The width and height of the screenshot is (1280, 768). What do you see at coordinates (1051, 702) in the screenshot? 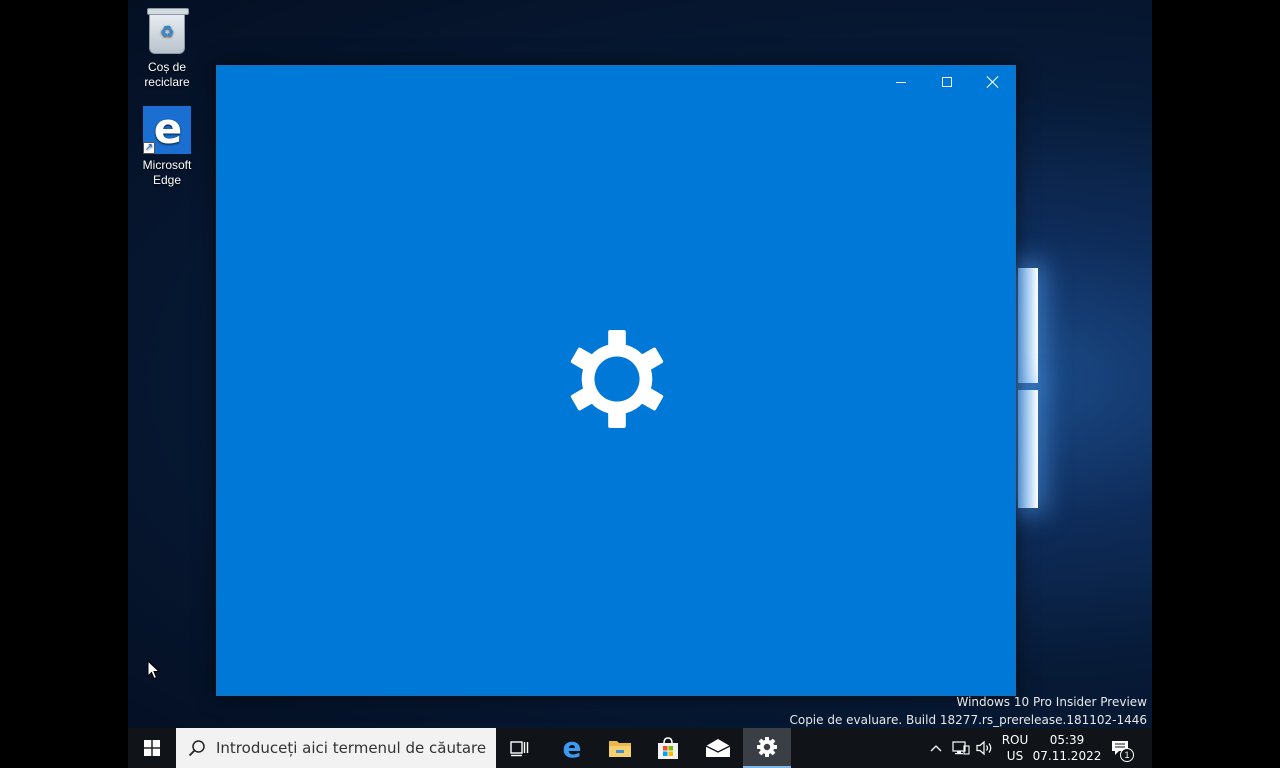
I see `build-watermark-line1: Windows 10 Pro Insider Preview` at bounding box center [1051, 702].